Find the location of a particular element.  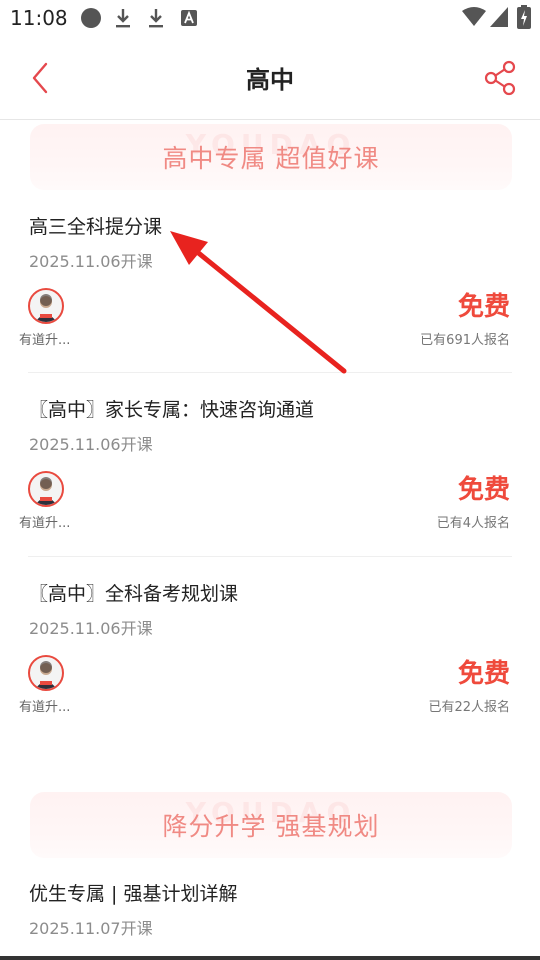

nav-bar-edge is located at coordinates (270, 958).